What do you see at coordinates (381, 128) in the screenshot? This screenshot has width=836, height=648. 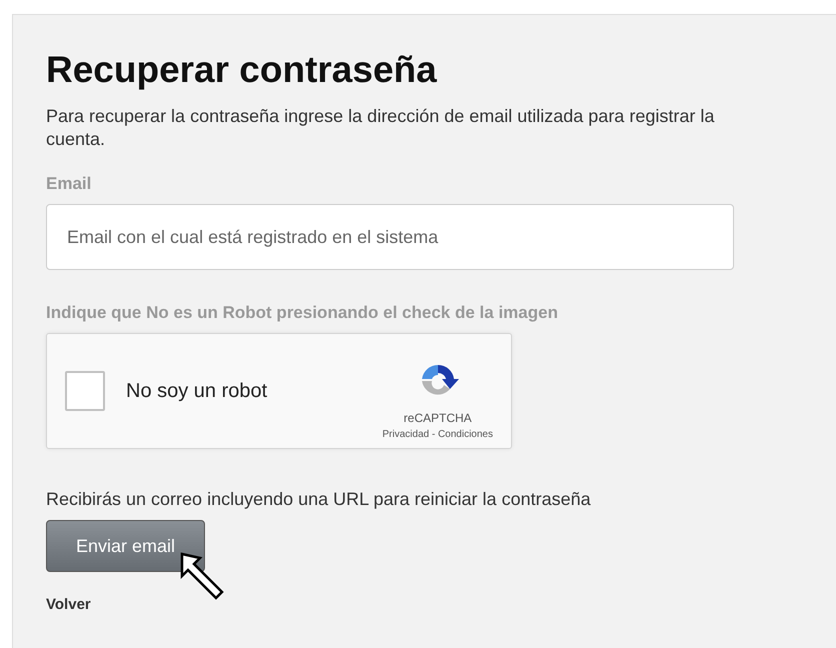 I see `intro-text: Para recuperar la contraseña ingrese la dirección de email utilizada para registrar la cuenta.` at bounding box center [381, 128].